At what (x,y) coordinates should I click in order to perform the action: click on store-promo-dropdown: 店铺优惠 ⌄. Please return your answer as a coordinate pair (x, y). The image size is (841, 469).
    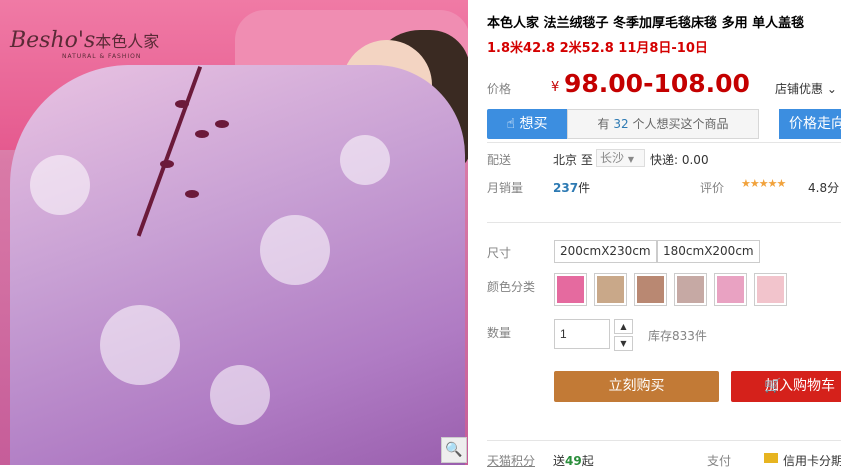
    Looking at the image, I should click on (806, 88).